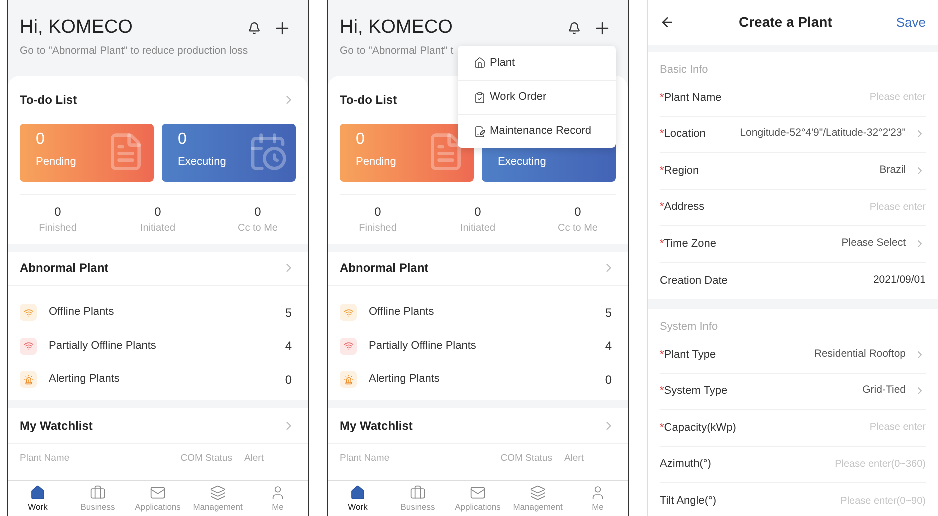  What do you see at coordinates (690, 355) in the screenshot?
I see `field-label: Plant Type` at bounding box center [690, 355].